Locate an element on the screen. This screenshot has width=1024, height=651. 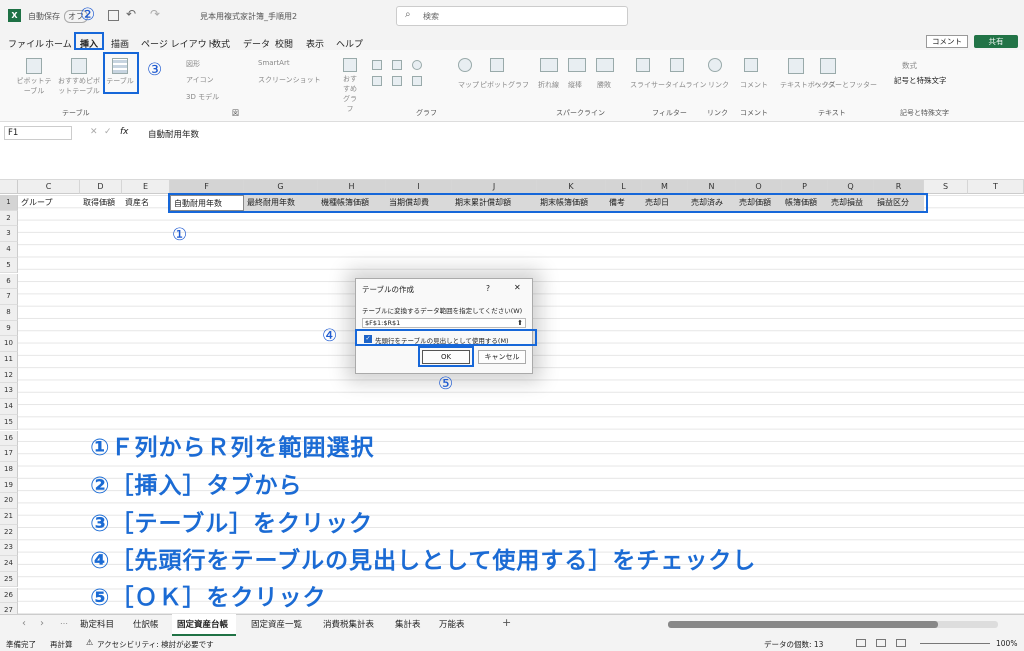
zoom-slider is located at coordinates (955, 643).